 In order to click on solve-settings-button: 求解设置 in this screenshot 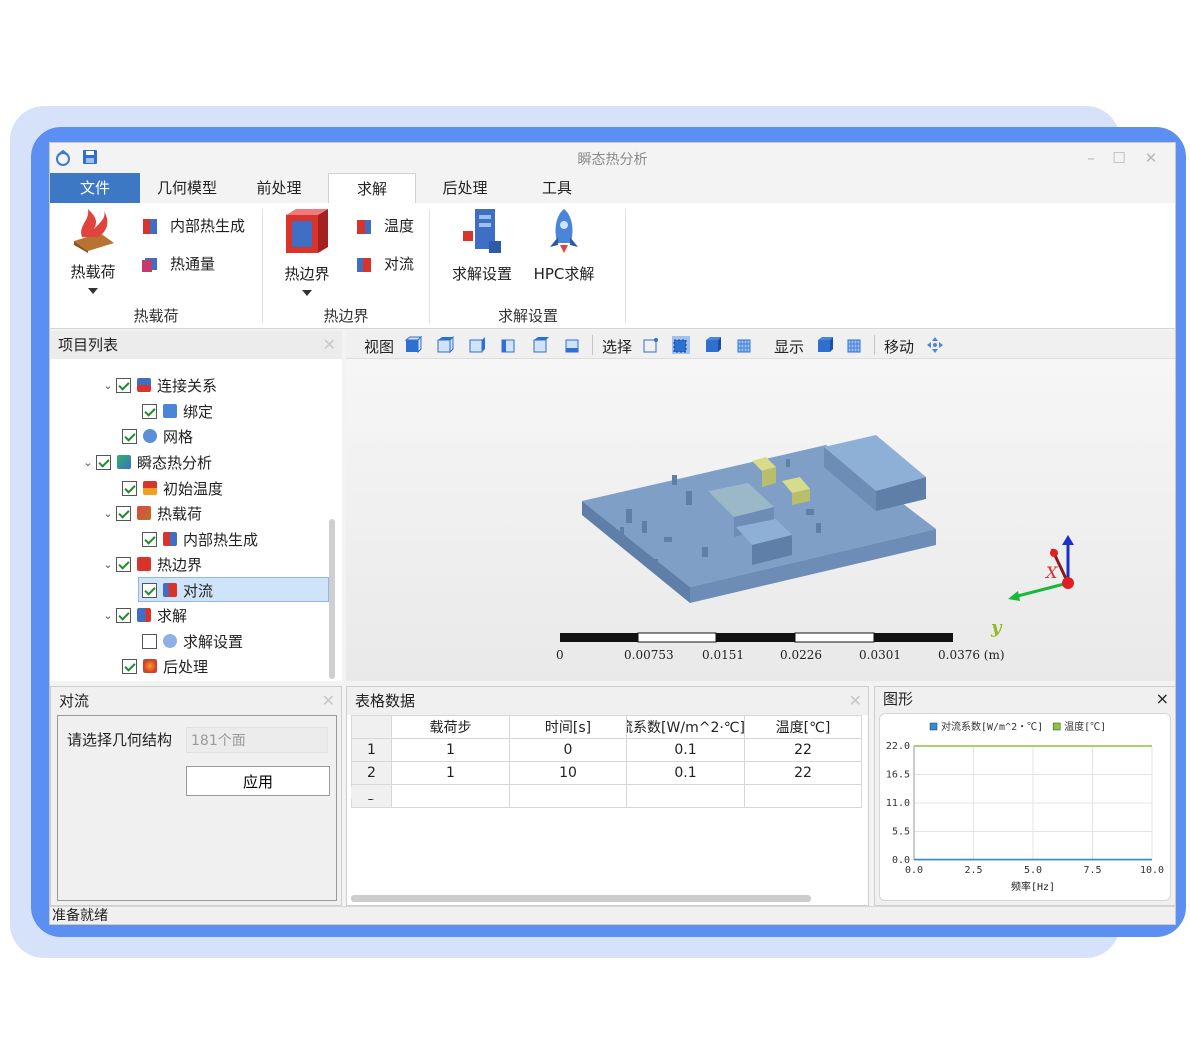, I will do `click(482, 245)`.